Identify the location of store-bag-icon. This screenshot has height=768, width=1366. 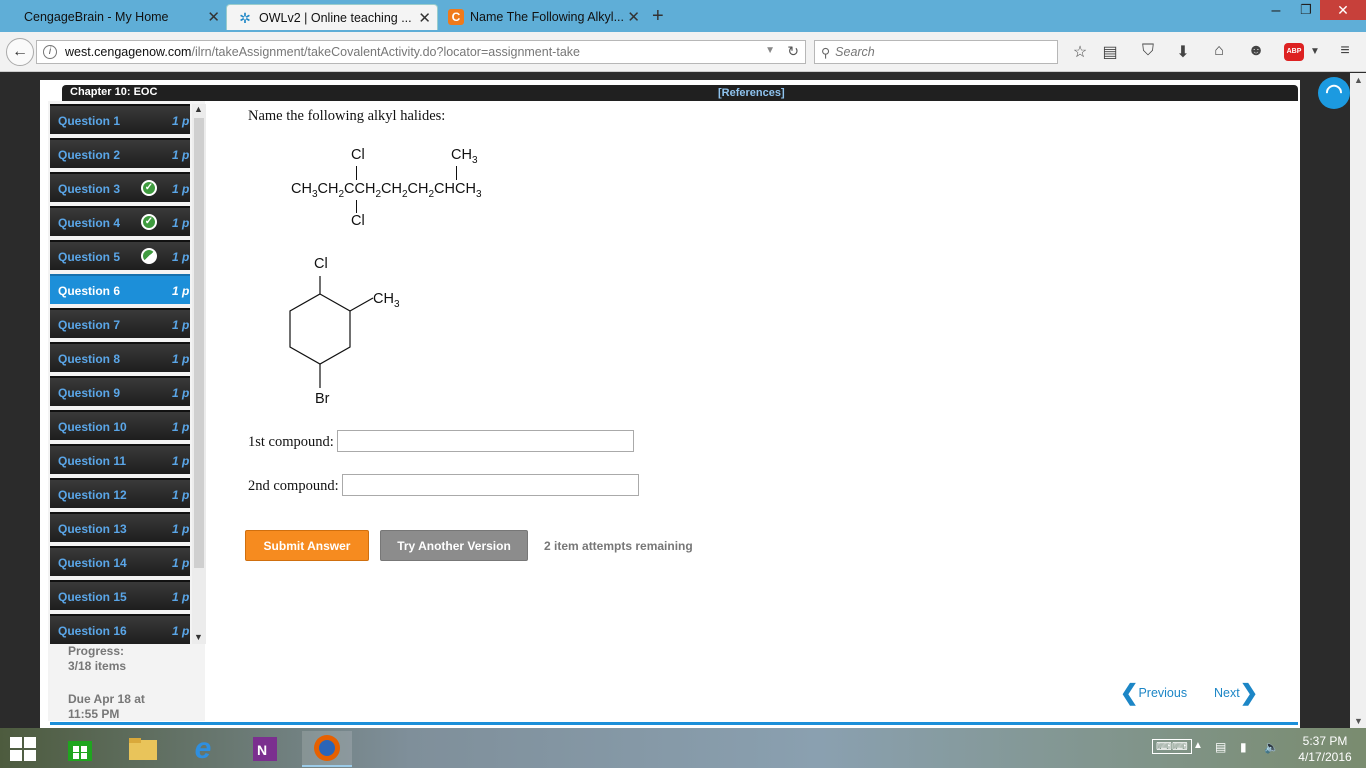
(80, 751).